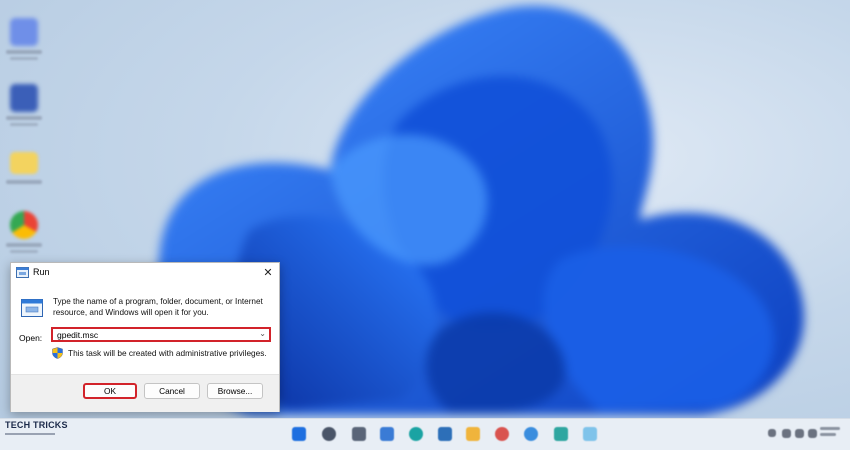 This screenshot has width=850, height=450. Describe the element at coordinates (387, 434) in the screenshot. I see `widgets-icon` at that location.